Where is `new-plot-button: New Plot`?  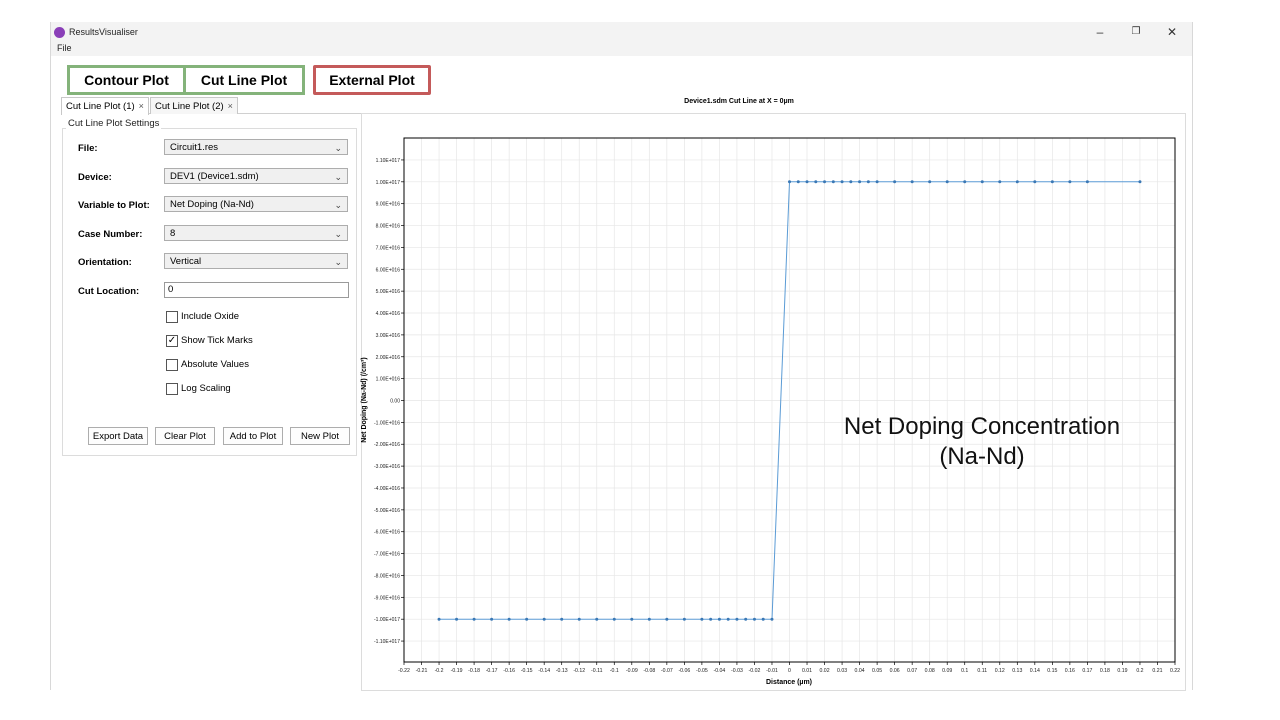 new-plot-button: New Plot is located at coordinates (320, 436).